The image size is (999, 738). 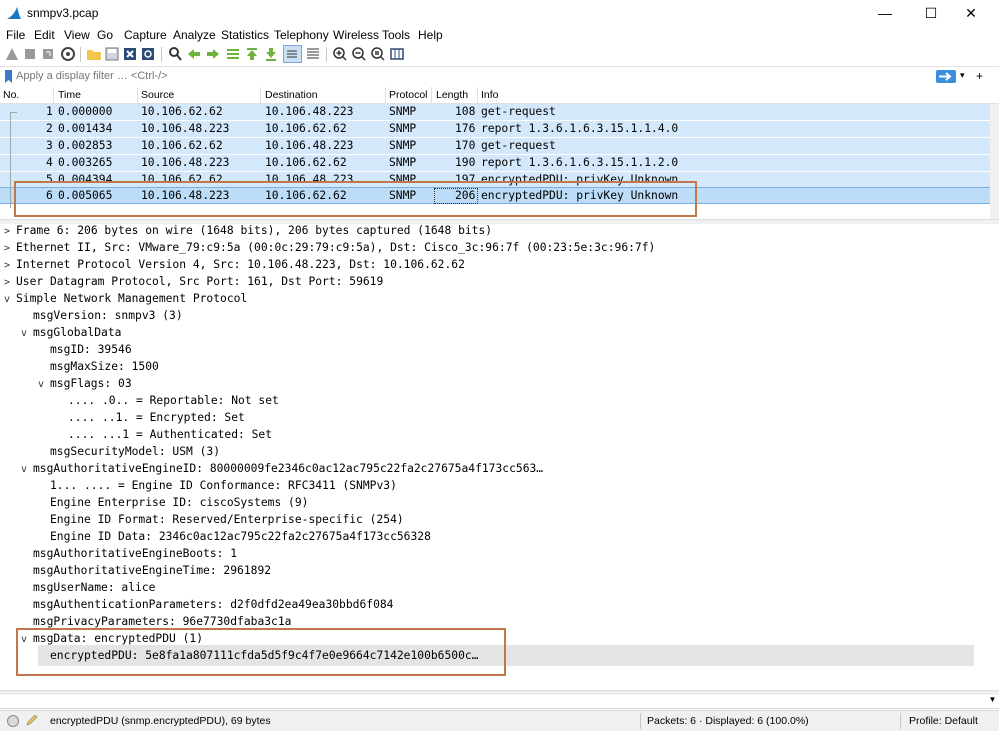 What do you see at coordinates (252, 54) in the screenshot?
I see `first-packet-icon` at bounding box center [252, 54].